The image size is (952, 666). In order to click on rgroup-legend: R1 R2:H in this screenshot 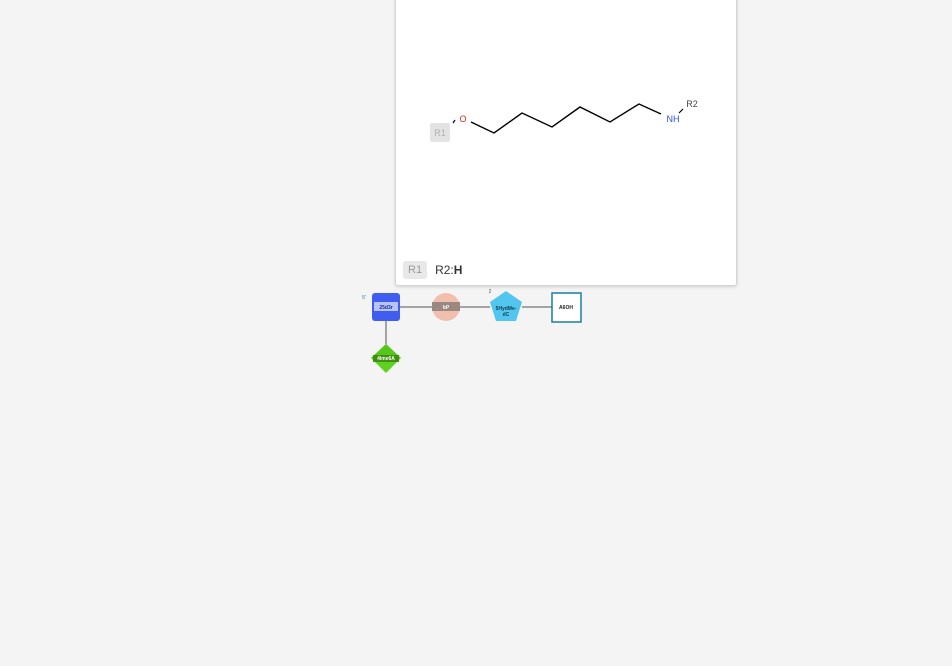, I will do `click(432, 270)`.